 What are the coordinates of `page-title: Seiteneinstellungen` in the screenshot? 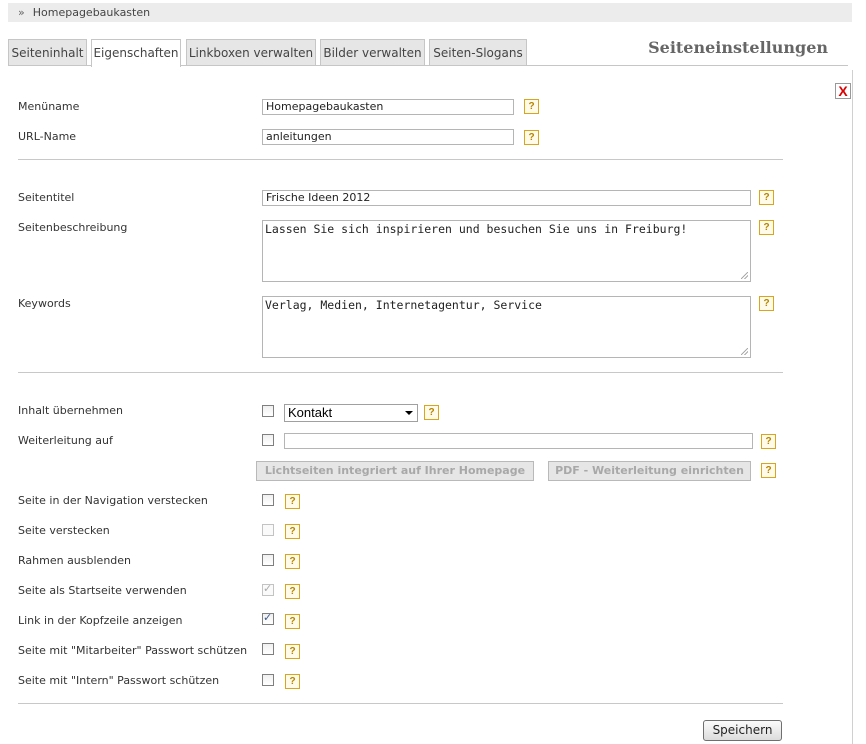 It's located at (738, 47).